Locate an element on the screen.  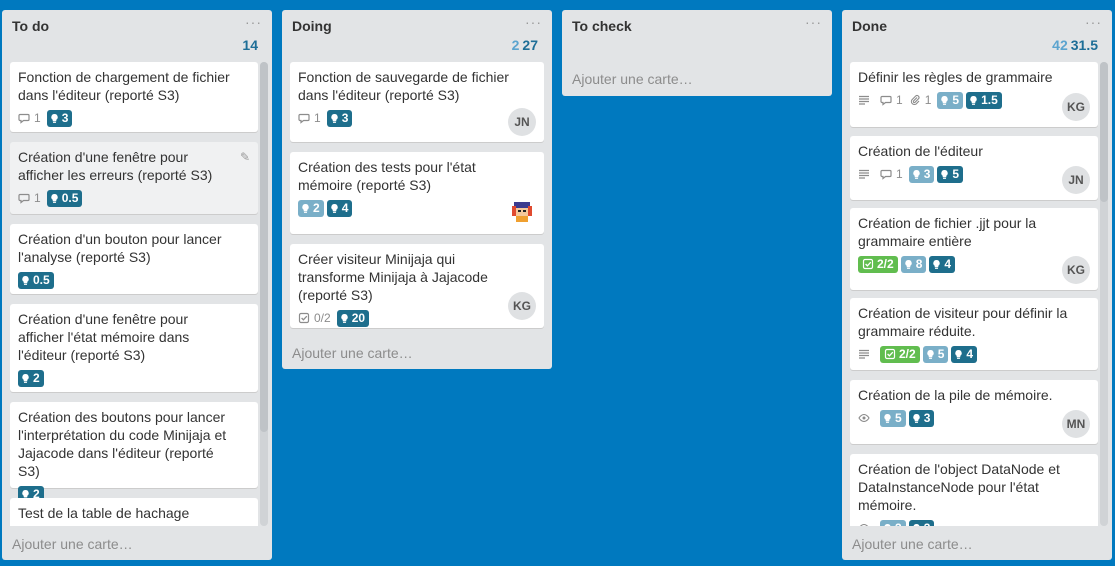
card-badges: 1 3 5 is located at coordinates (974, 174).